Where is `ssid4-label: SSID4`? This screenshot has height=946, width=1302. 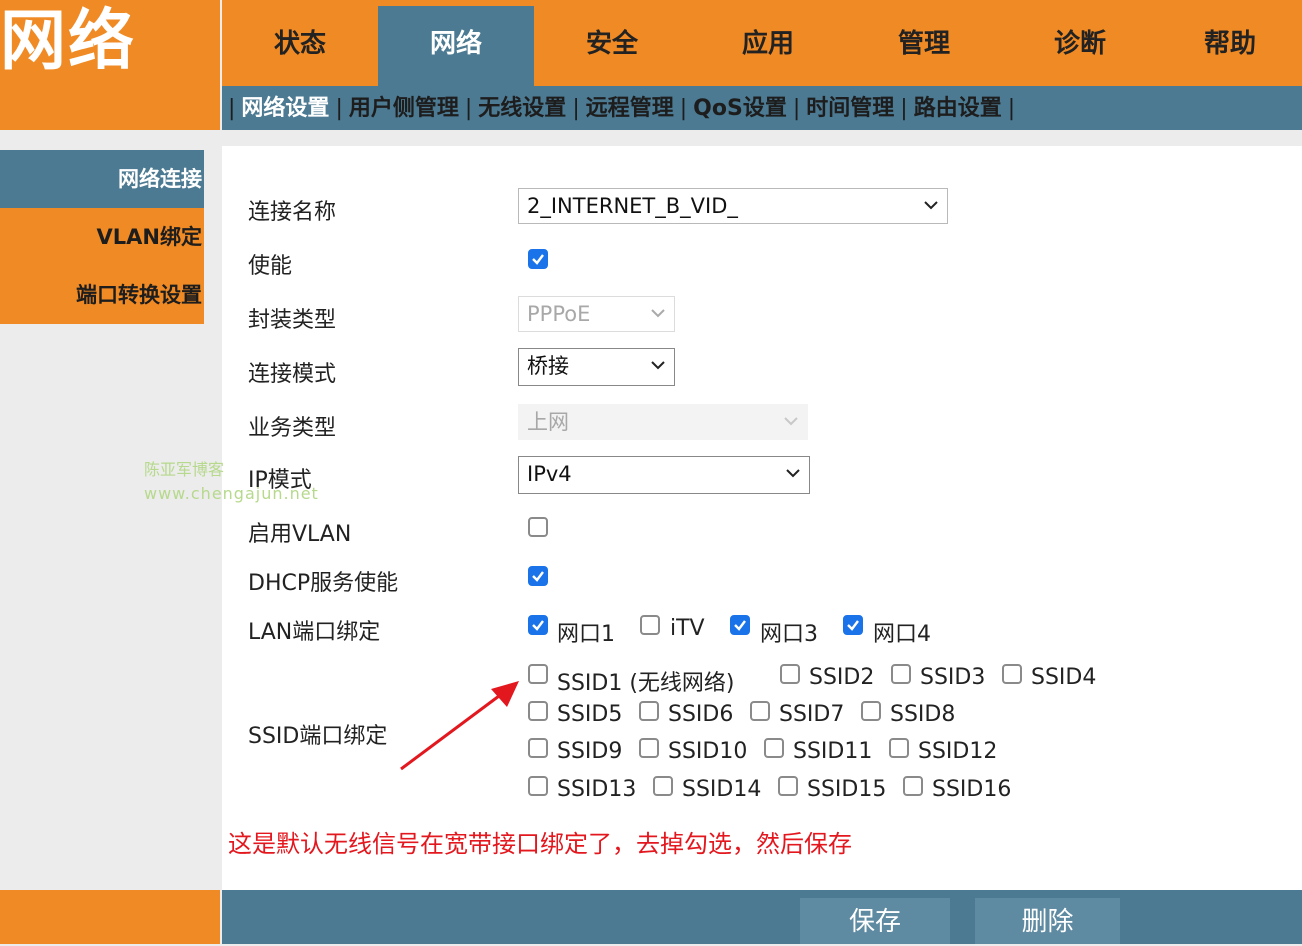
ssid4-label: SSID4 is located at coordinates (1064, 677).